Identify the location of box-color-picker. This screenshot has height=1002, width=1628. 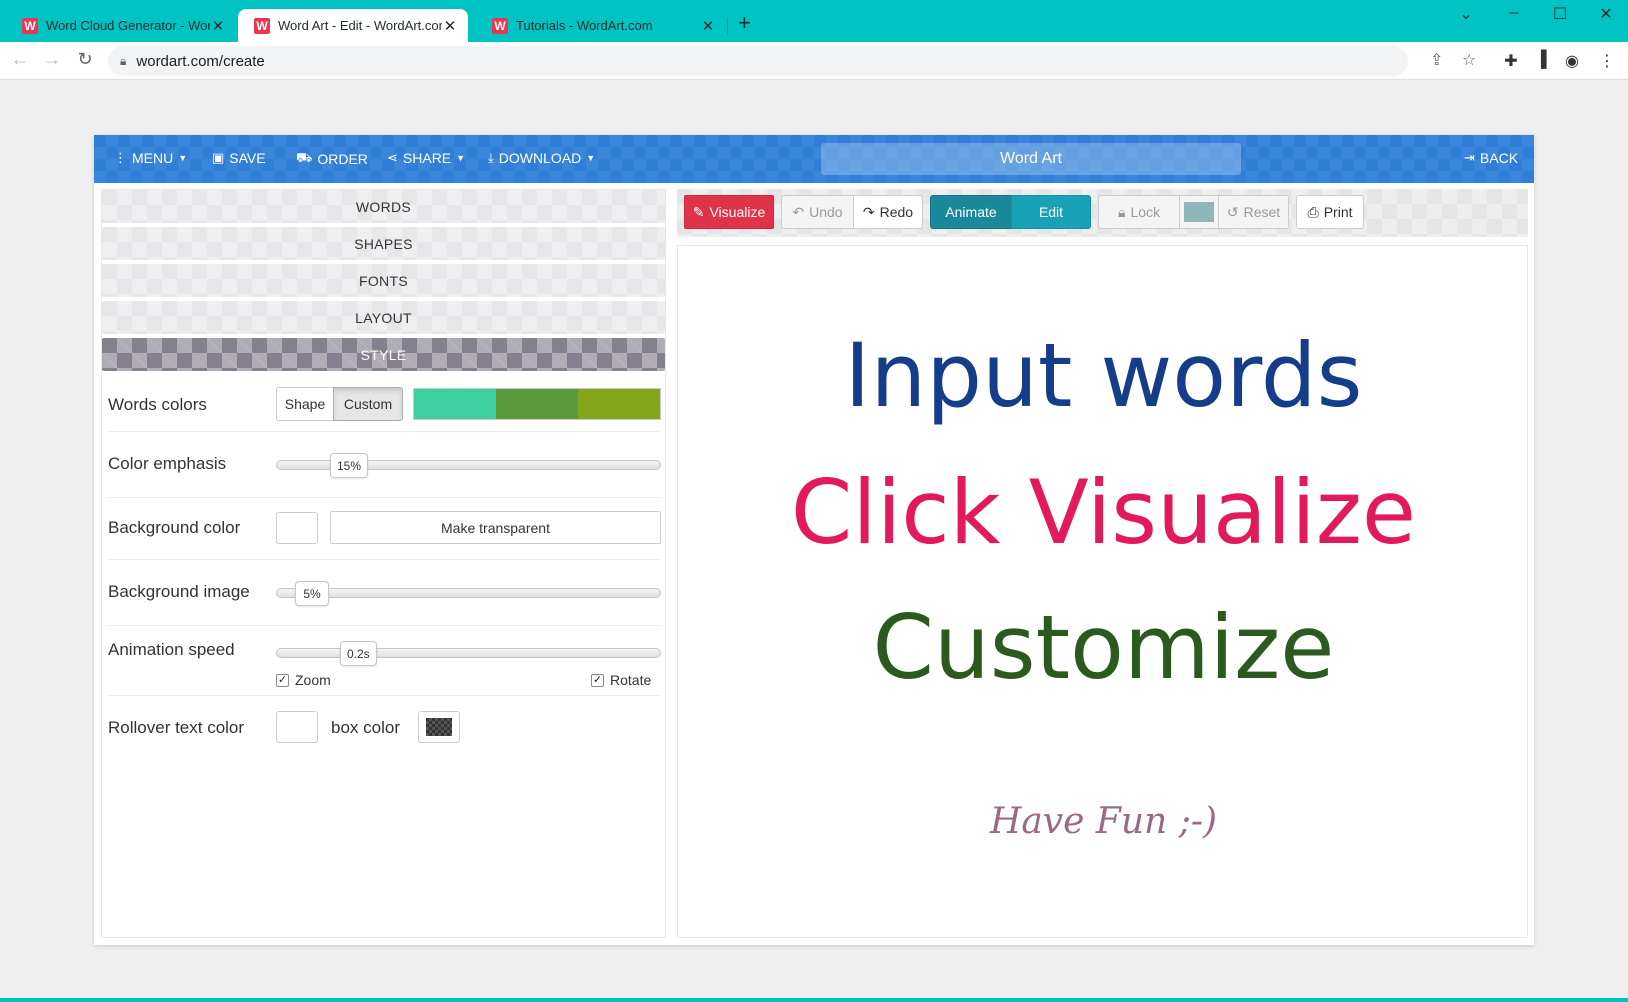
(439, 727).